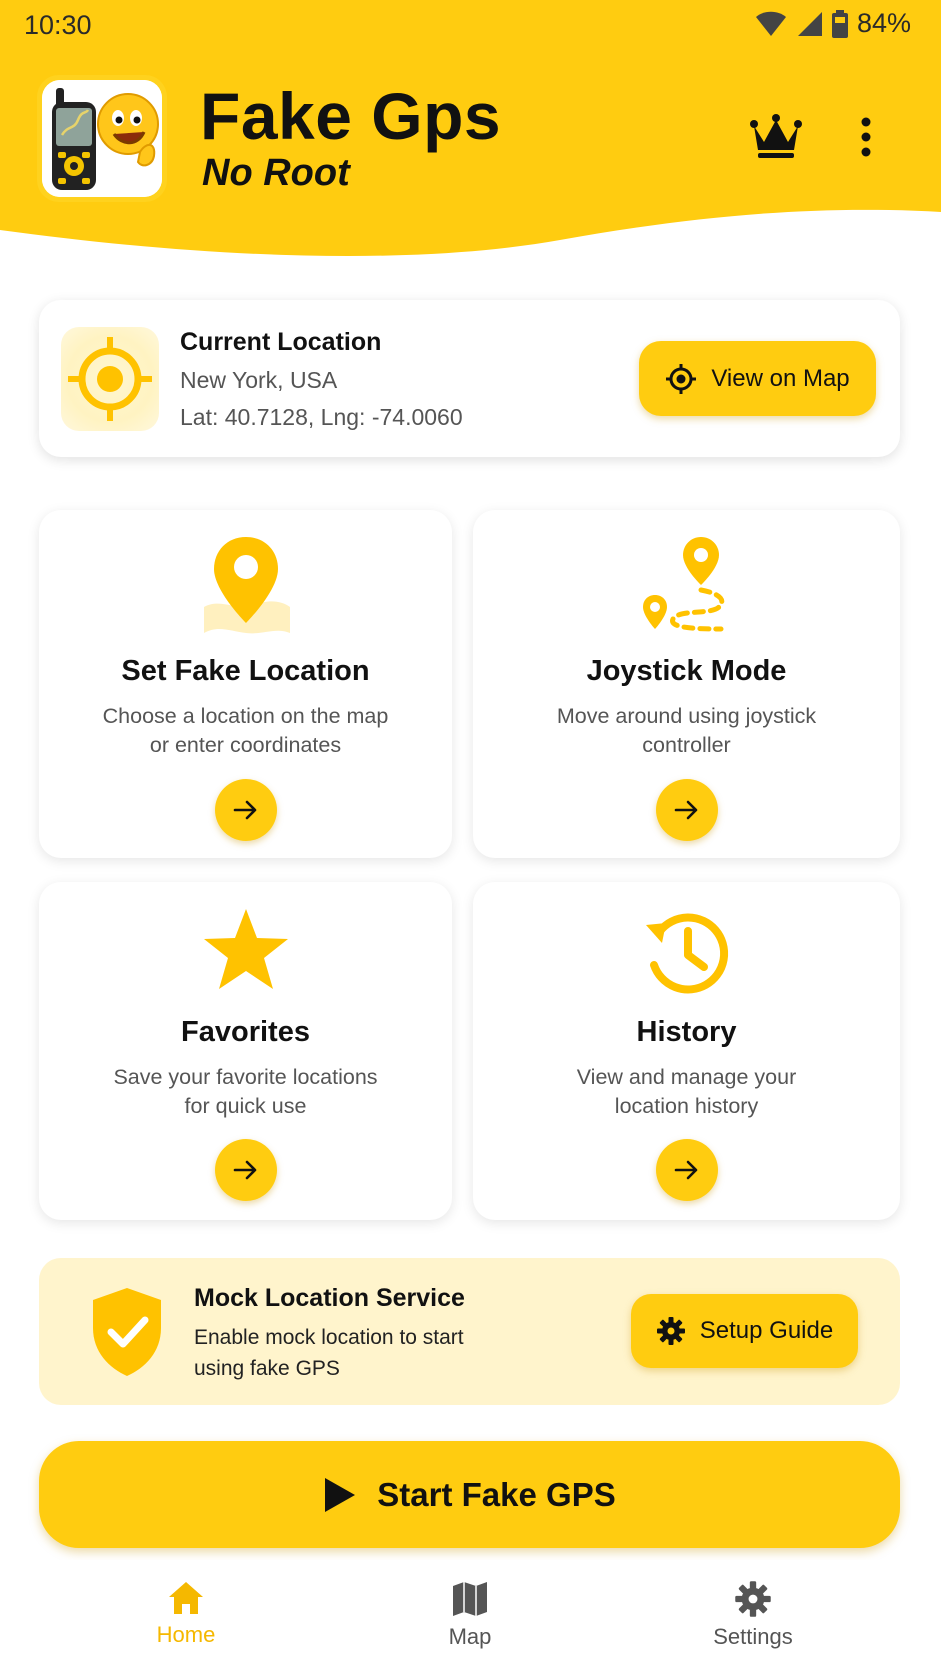  I want to click on app-subtitle: No Root, so click(276, 173).